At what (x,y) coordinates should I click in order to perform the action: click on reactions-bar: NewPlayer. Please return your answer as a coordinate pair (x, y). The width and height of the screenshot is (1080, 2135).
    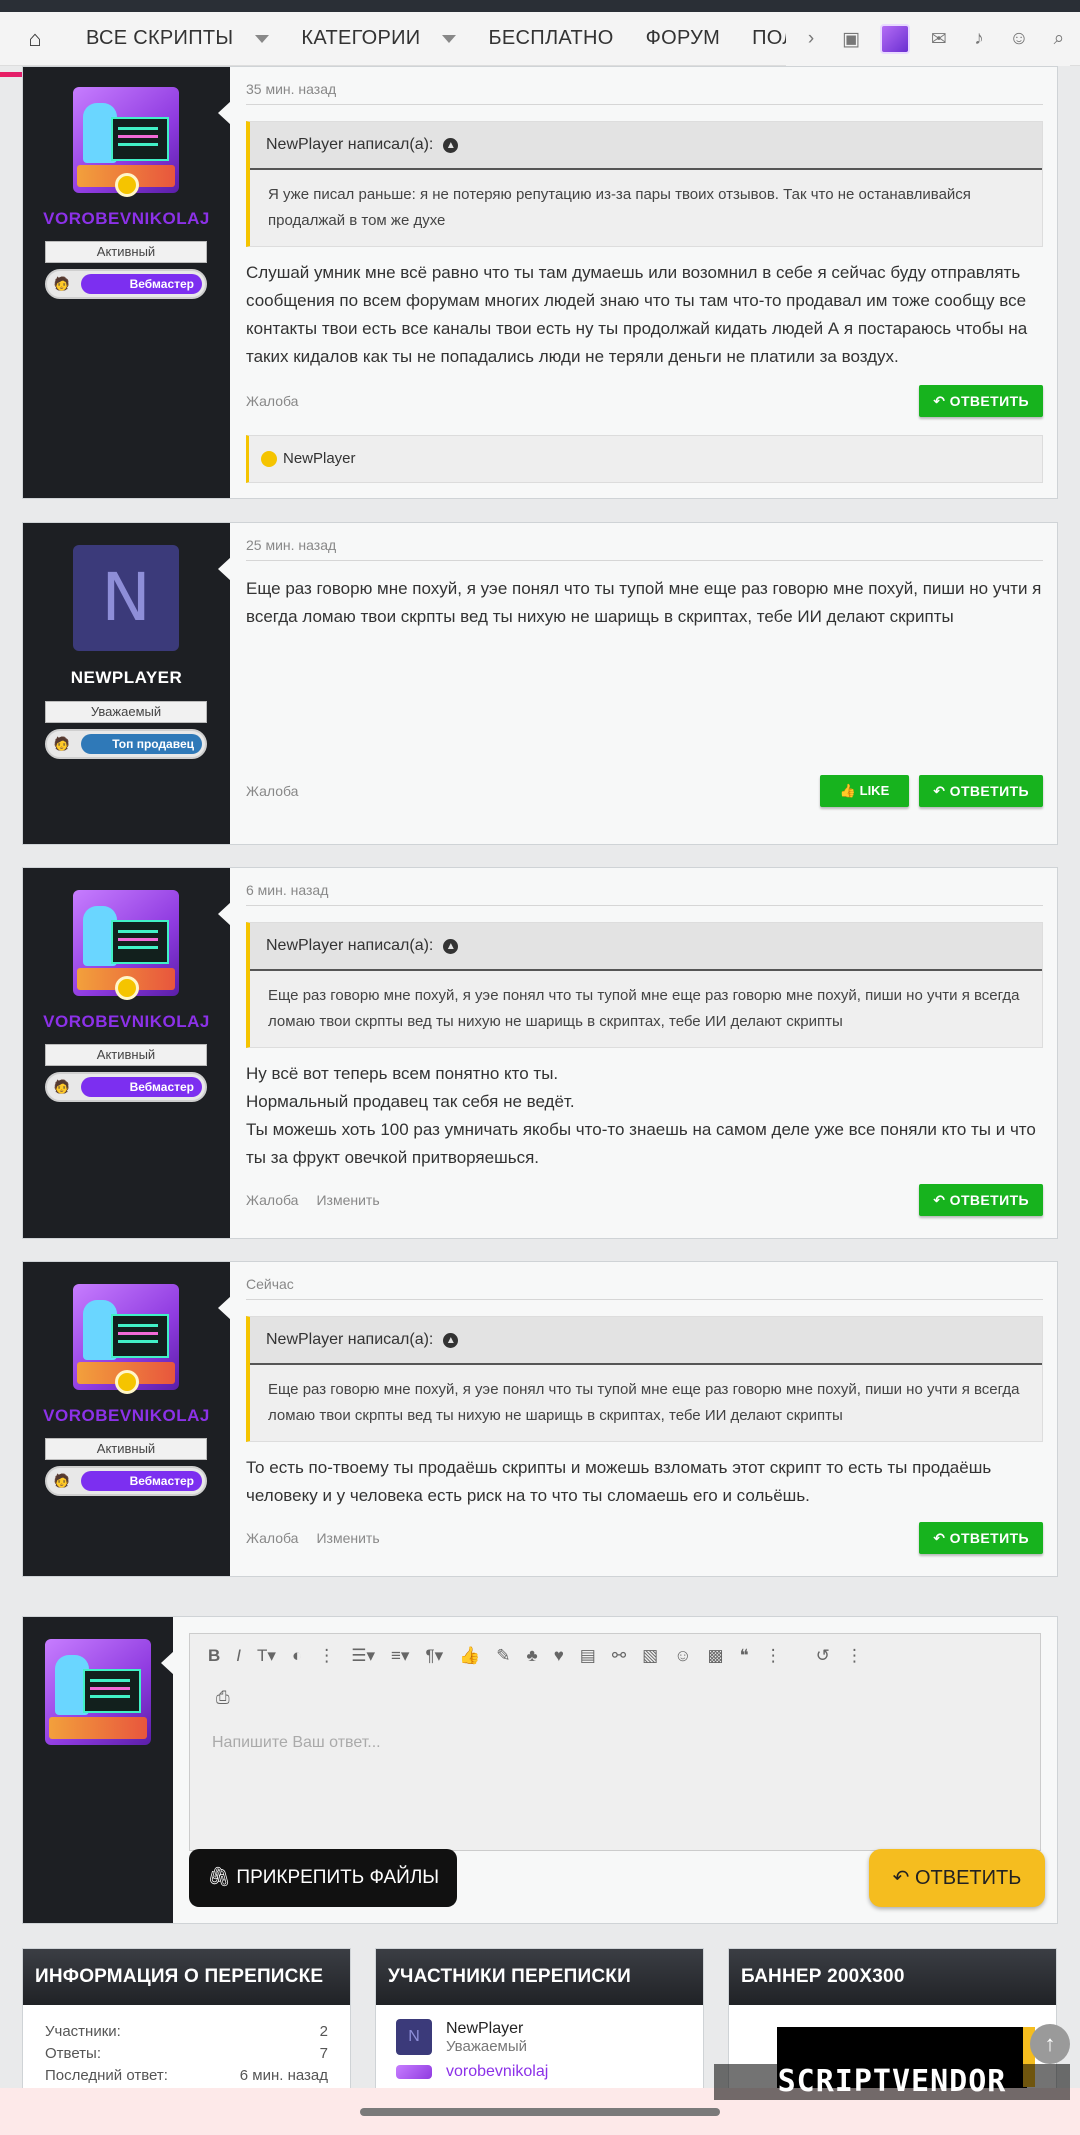
    Looking at the image, I should click on (644, 459).